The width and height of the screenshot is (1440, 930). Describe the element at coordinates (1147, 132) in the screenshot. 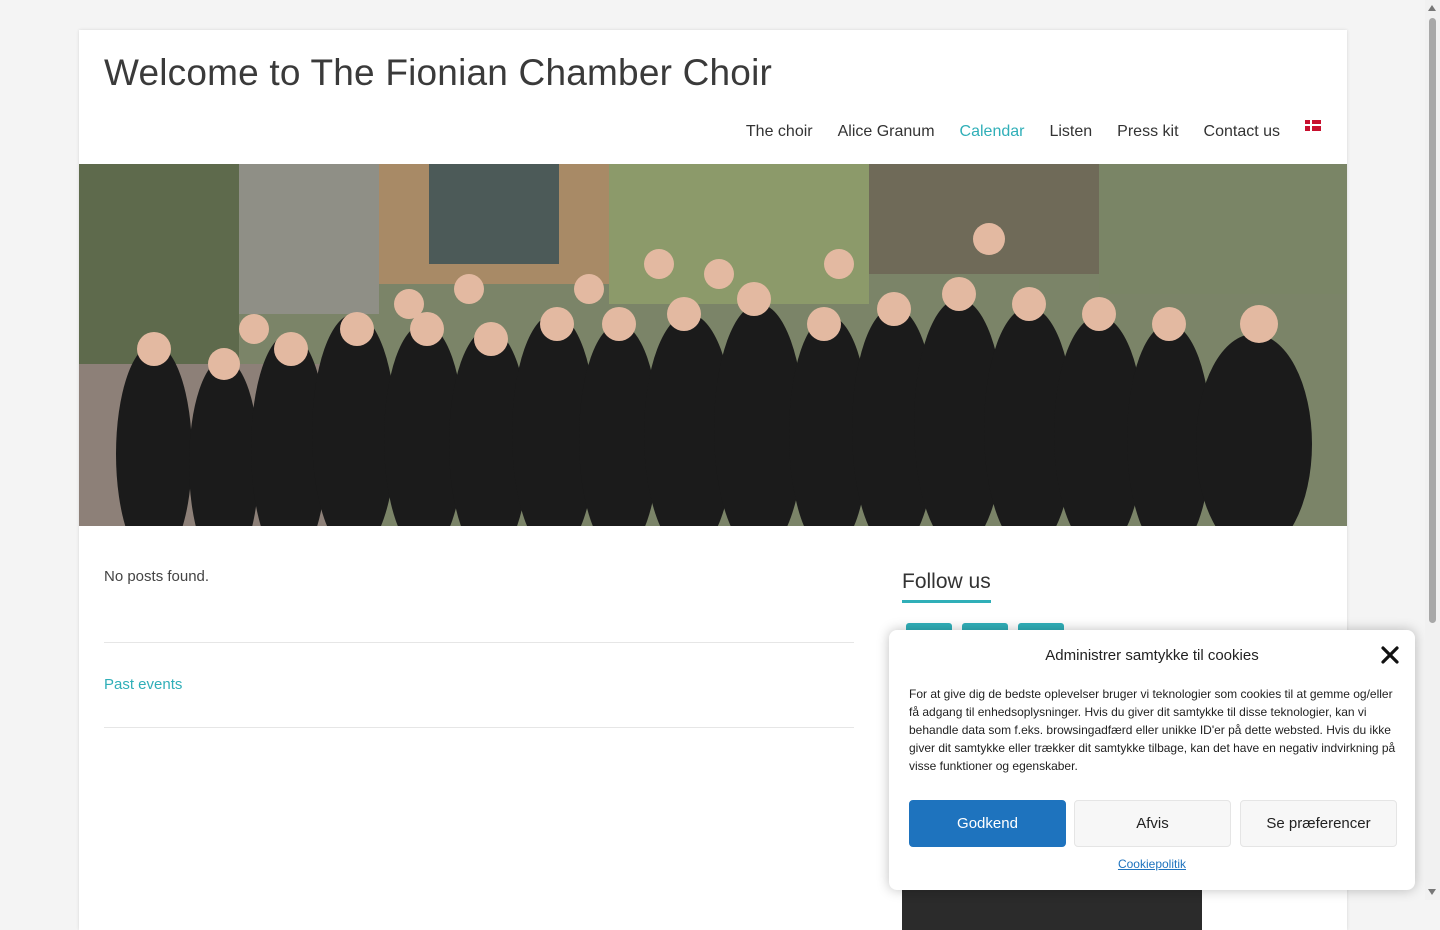

I see `nav-item-press-kit: Press kit` at that location.